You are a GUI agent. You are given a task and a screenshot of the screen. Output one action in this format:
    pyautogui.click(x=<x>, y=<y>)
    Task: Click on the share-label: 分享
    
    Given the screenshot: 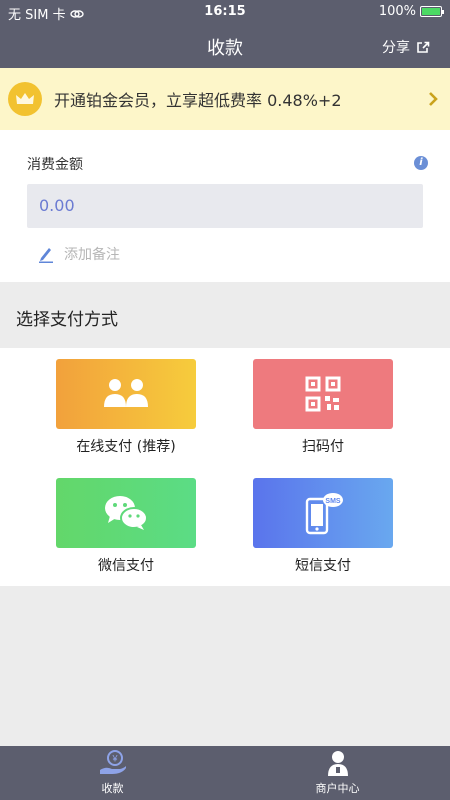 What is the action you would take?
    pyautogui.click(x=396, y=48)
    